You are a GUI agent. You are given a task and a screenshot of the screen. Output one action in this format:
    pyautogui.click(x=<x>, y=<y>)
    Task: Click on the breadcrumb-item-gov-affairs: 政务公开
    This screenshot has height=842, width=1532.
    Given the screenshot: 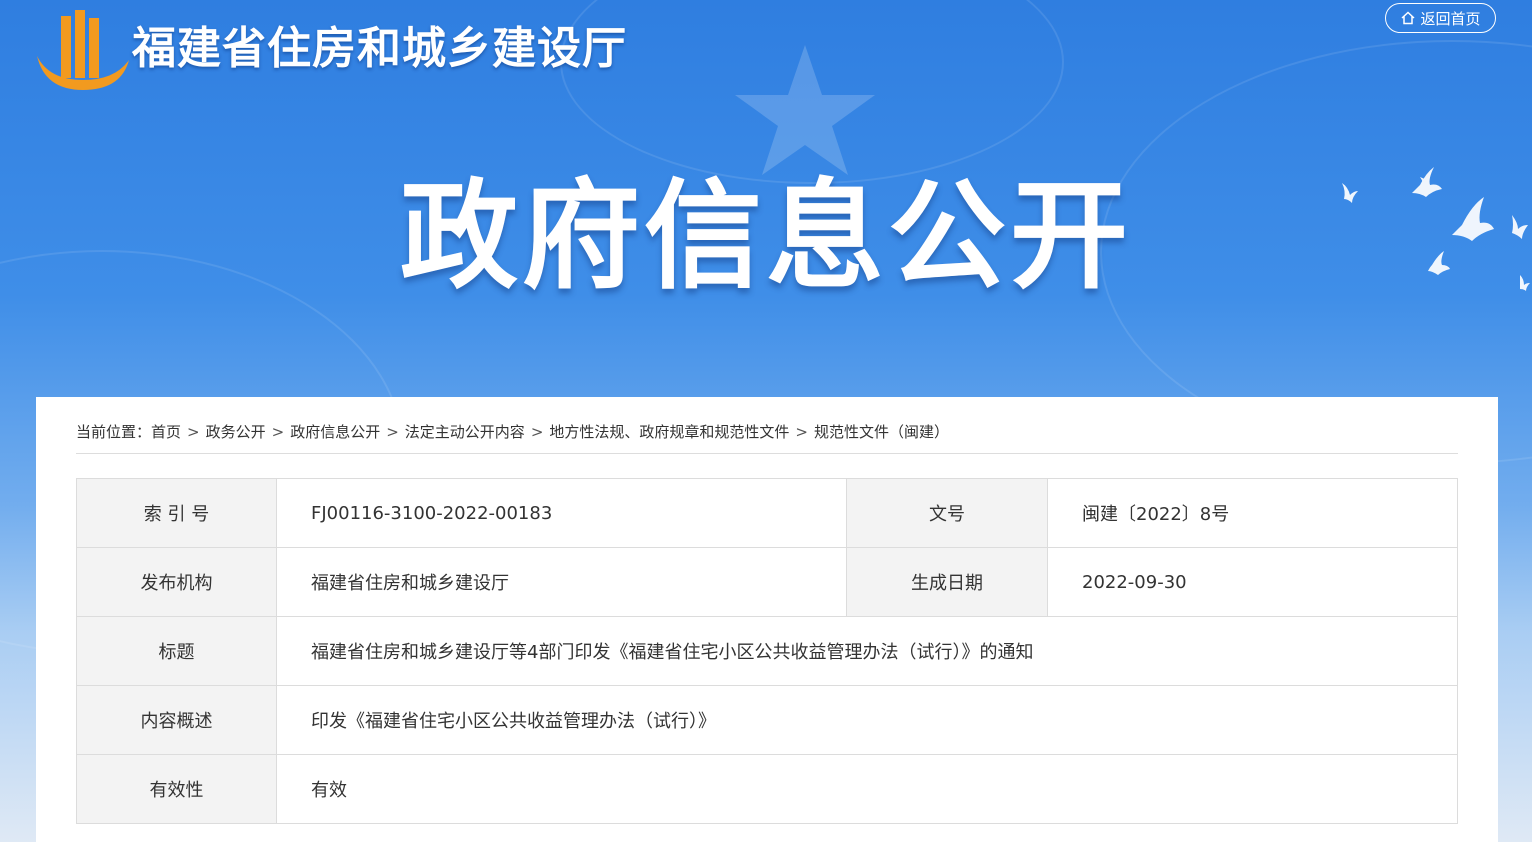 What is the action you would take?
    pyautogui.click(x=236, y=432)
    